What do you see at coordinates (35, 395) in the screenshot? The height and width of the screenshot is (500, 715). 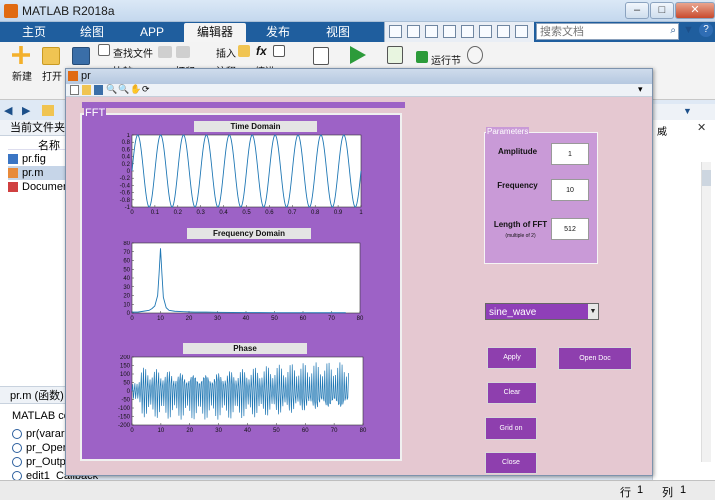 I see `details-header: pr.m (函数)` at bounding box center [35, 395].